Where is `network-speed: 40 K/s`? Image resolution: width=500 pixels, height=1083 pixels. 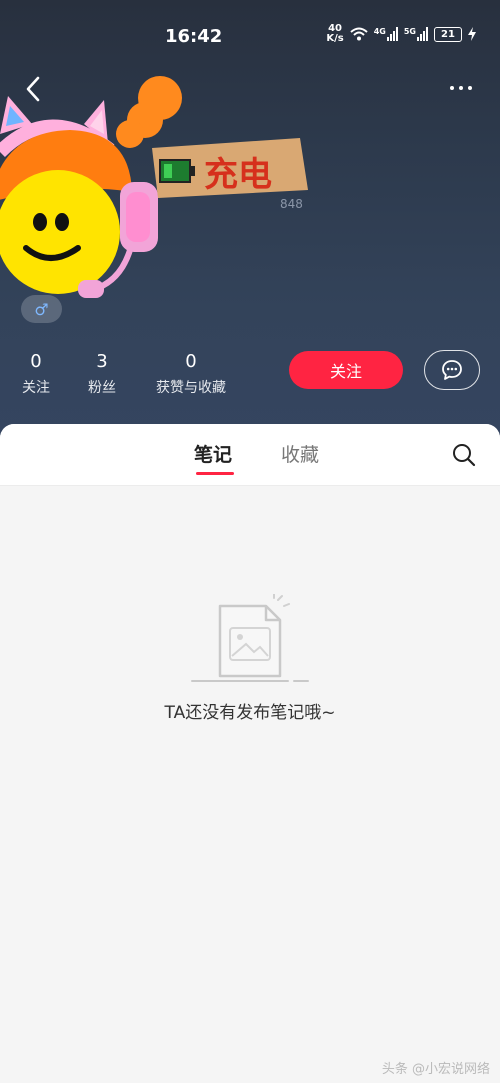 network-speed: 40 K/s is located at coordinates (335, 33).